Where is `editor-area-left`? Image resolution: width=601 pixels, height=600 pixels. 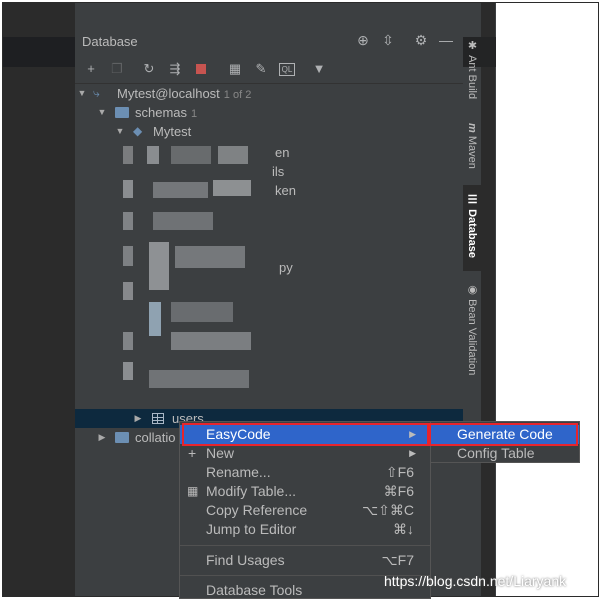 editor-area-left is located at coordinates (39, 299).